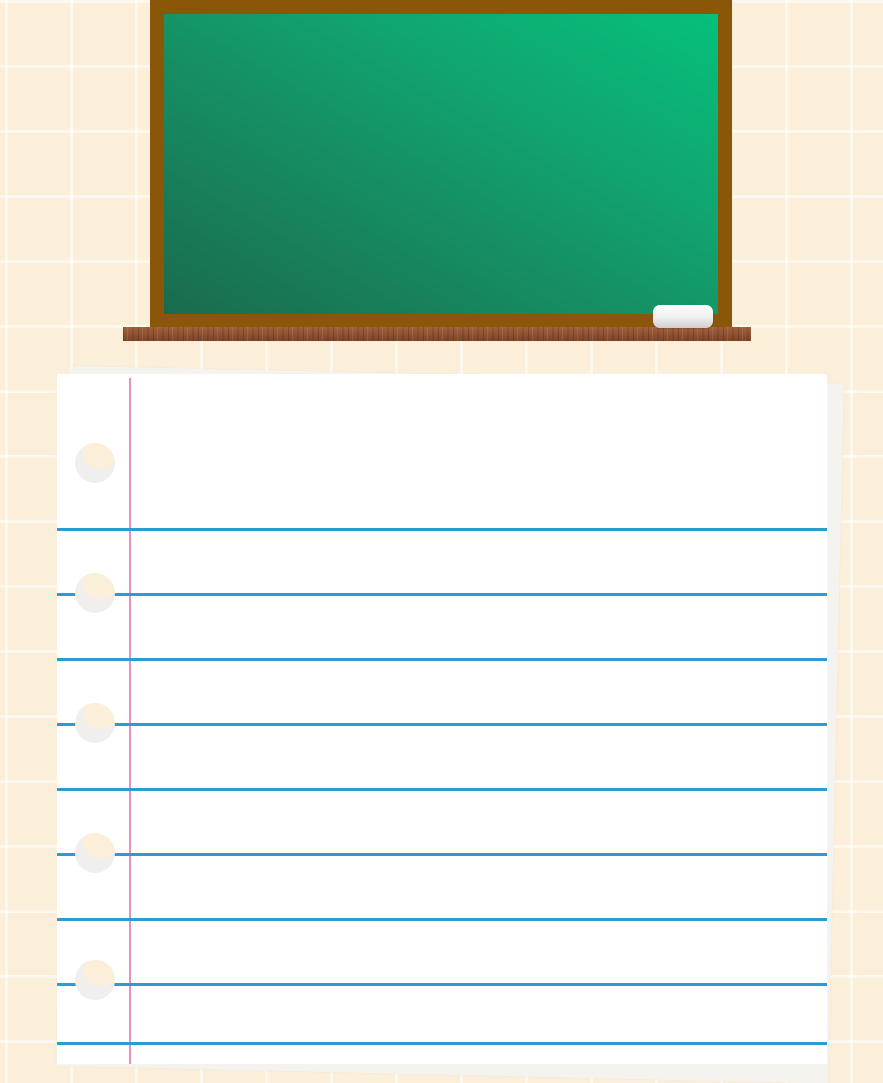  Describe the element at coordinates (437, 334) in the screenshot. I see `chalkboard-ledge` at that location.